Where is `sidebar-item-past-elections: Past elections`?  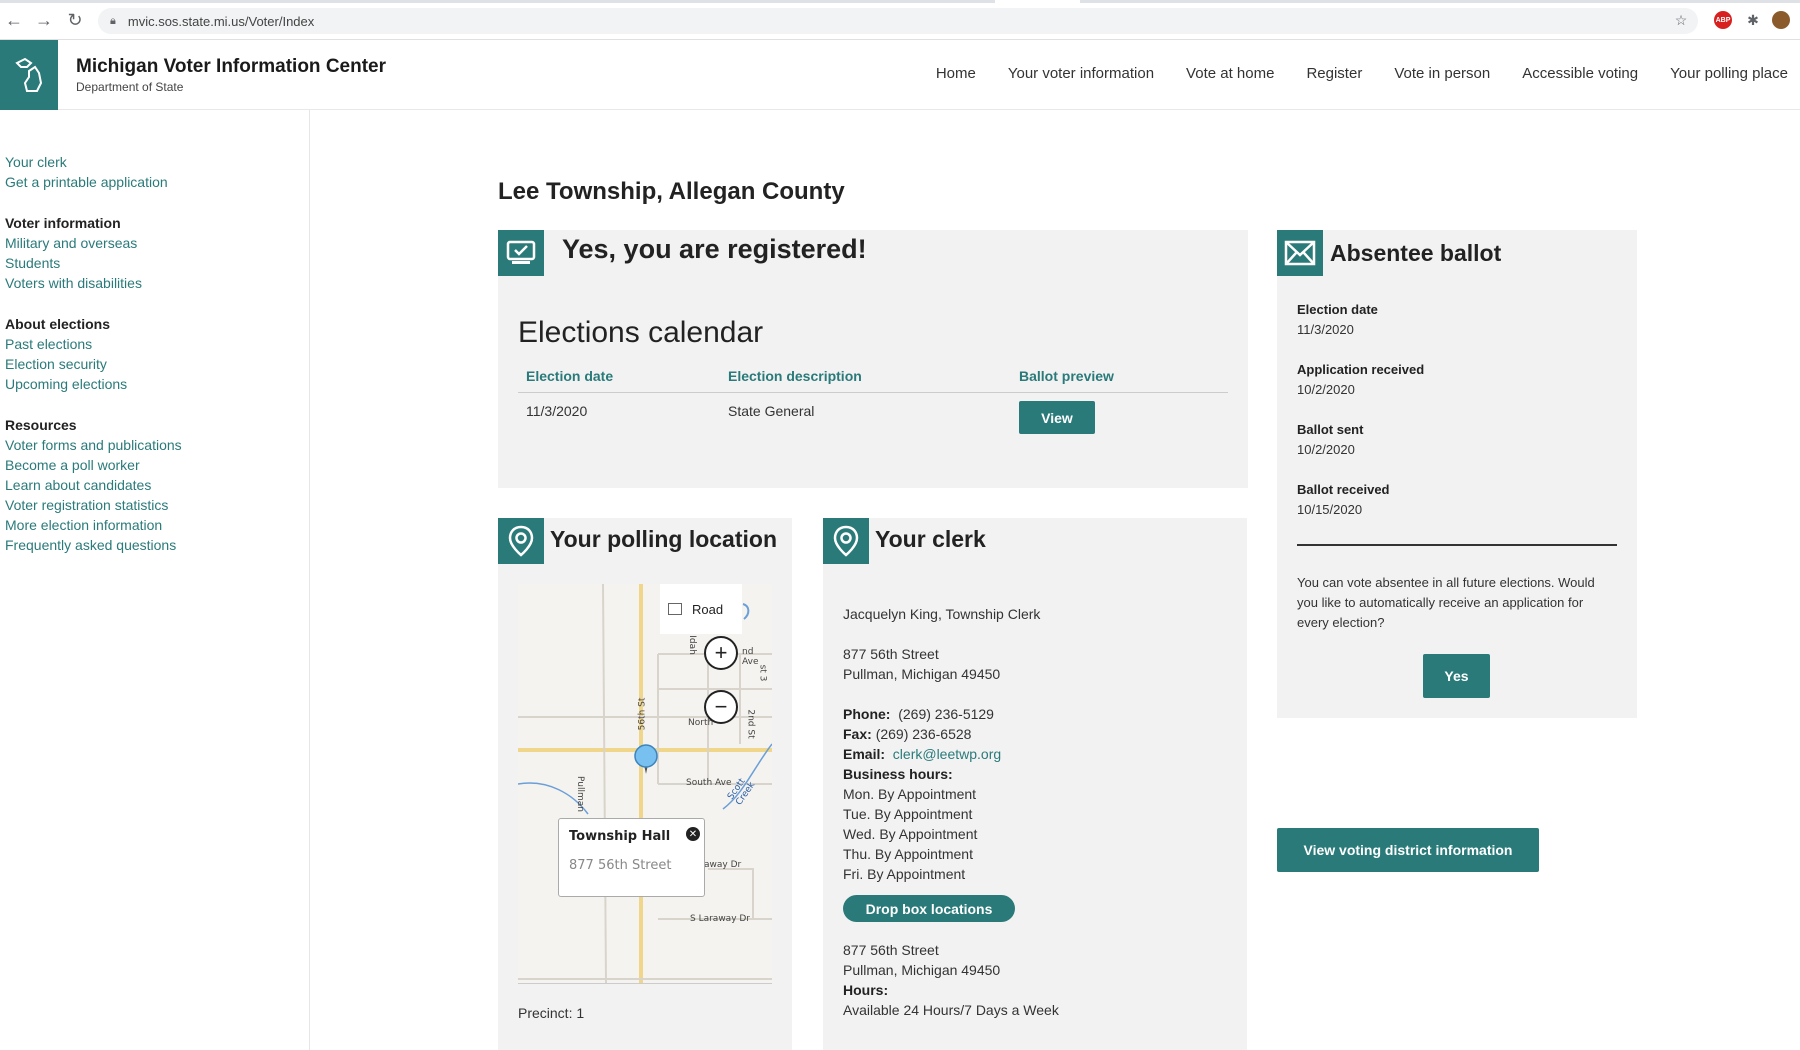 sidebar-item-past-elections: Past elections is located at coordinates (157, 344).